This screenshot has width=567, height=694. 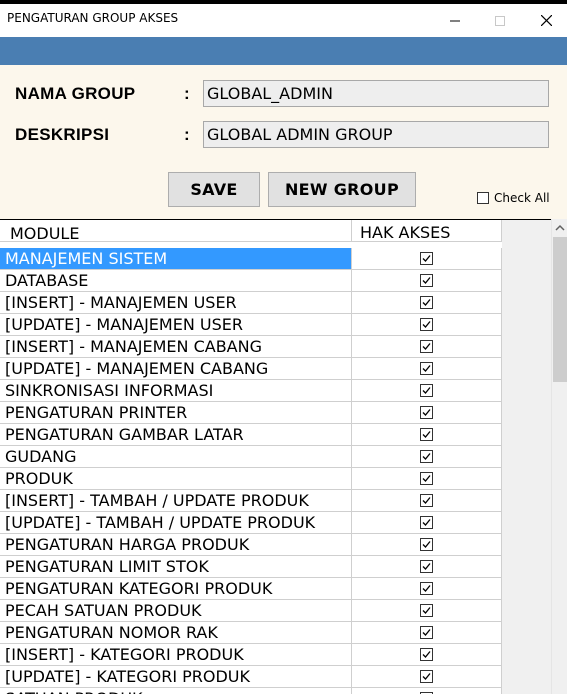 What do you see at coordinates (559, 456) in the screenshot?
I see `vertical-scrollbar` at bounding box center [559, 456].